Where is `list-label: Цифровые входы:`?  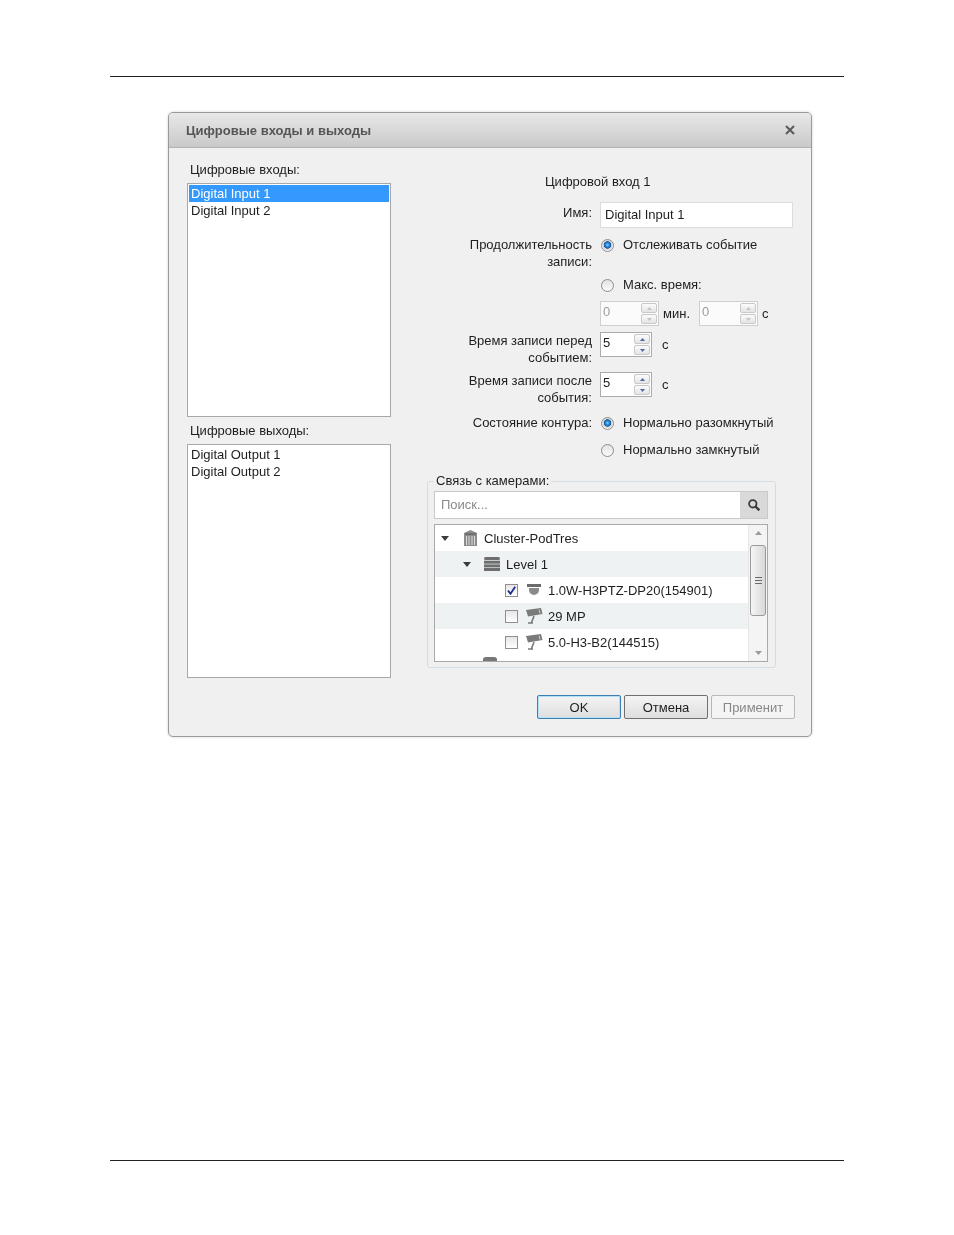
list-label: Цифровые входы: is located at coordinates (244, 170).